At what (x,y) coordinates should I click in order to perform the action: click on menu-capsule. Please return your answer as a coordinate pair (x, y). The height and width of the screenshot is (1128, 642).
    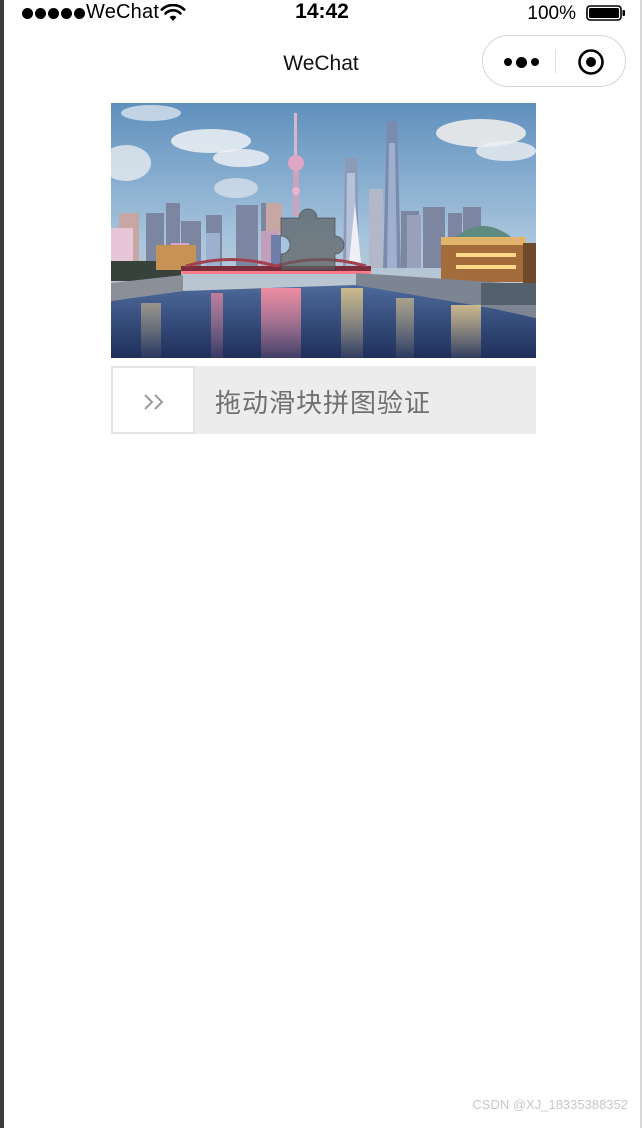
    Looking at the image, I should click on (554, 61).